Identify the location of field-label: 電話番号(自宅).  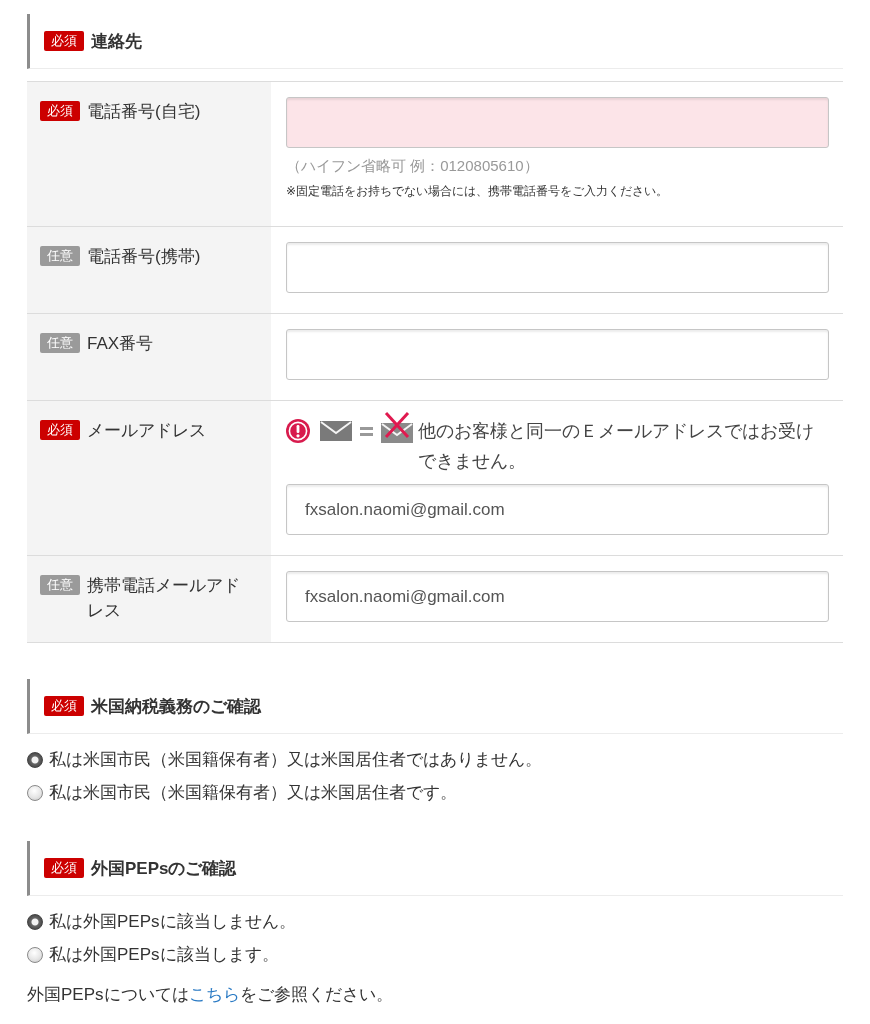
(144, 112).